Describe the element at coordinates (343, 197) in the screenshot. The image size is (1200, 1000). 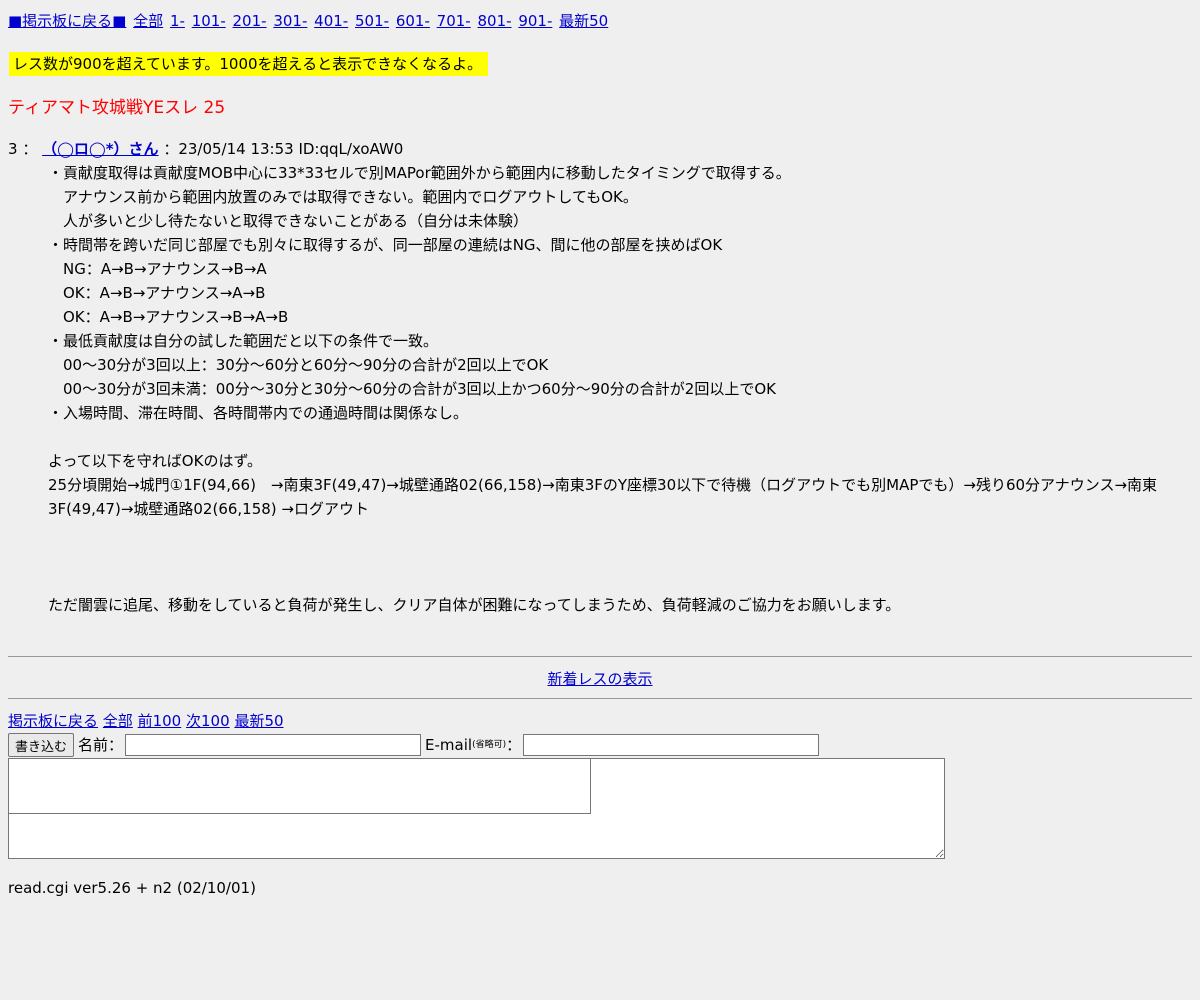
I see `post-line: アナウンス前から範囲内放置のみでは取得できない。範囲内でログアウトしてもOK。` at that location.